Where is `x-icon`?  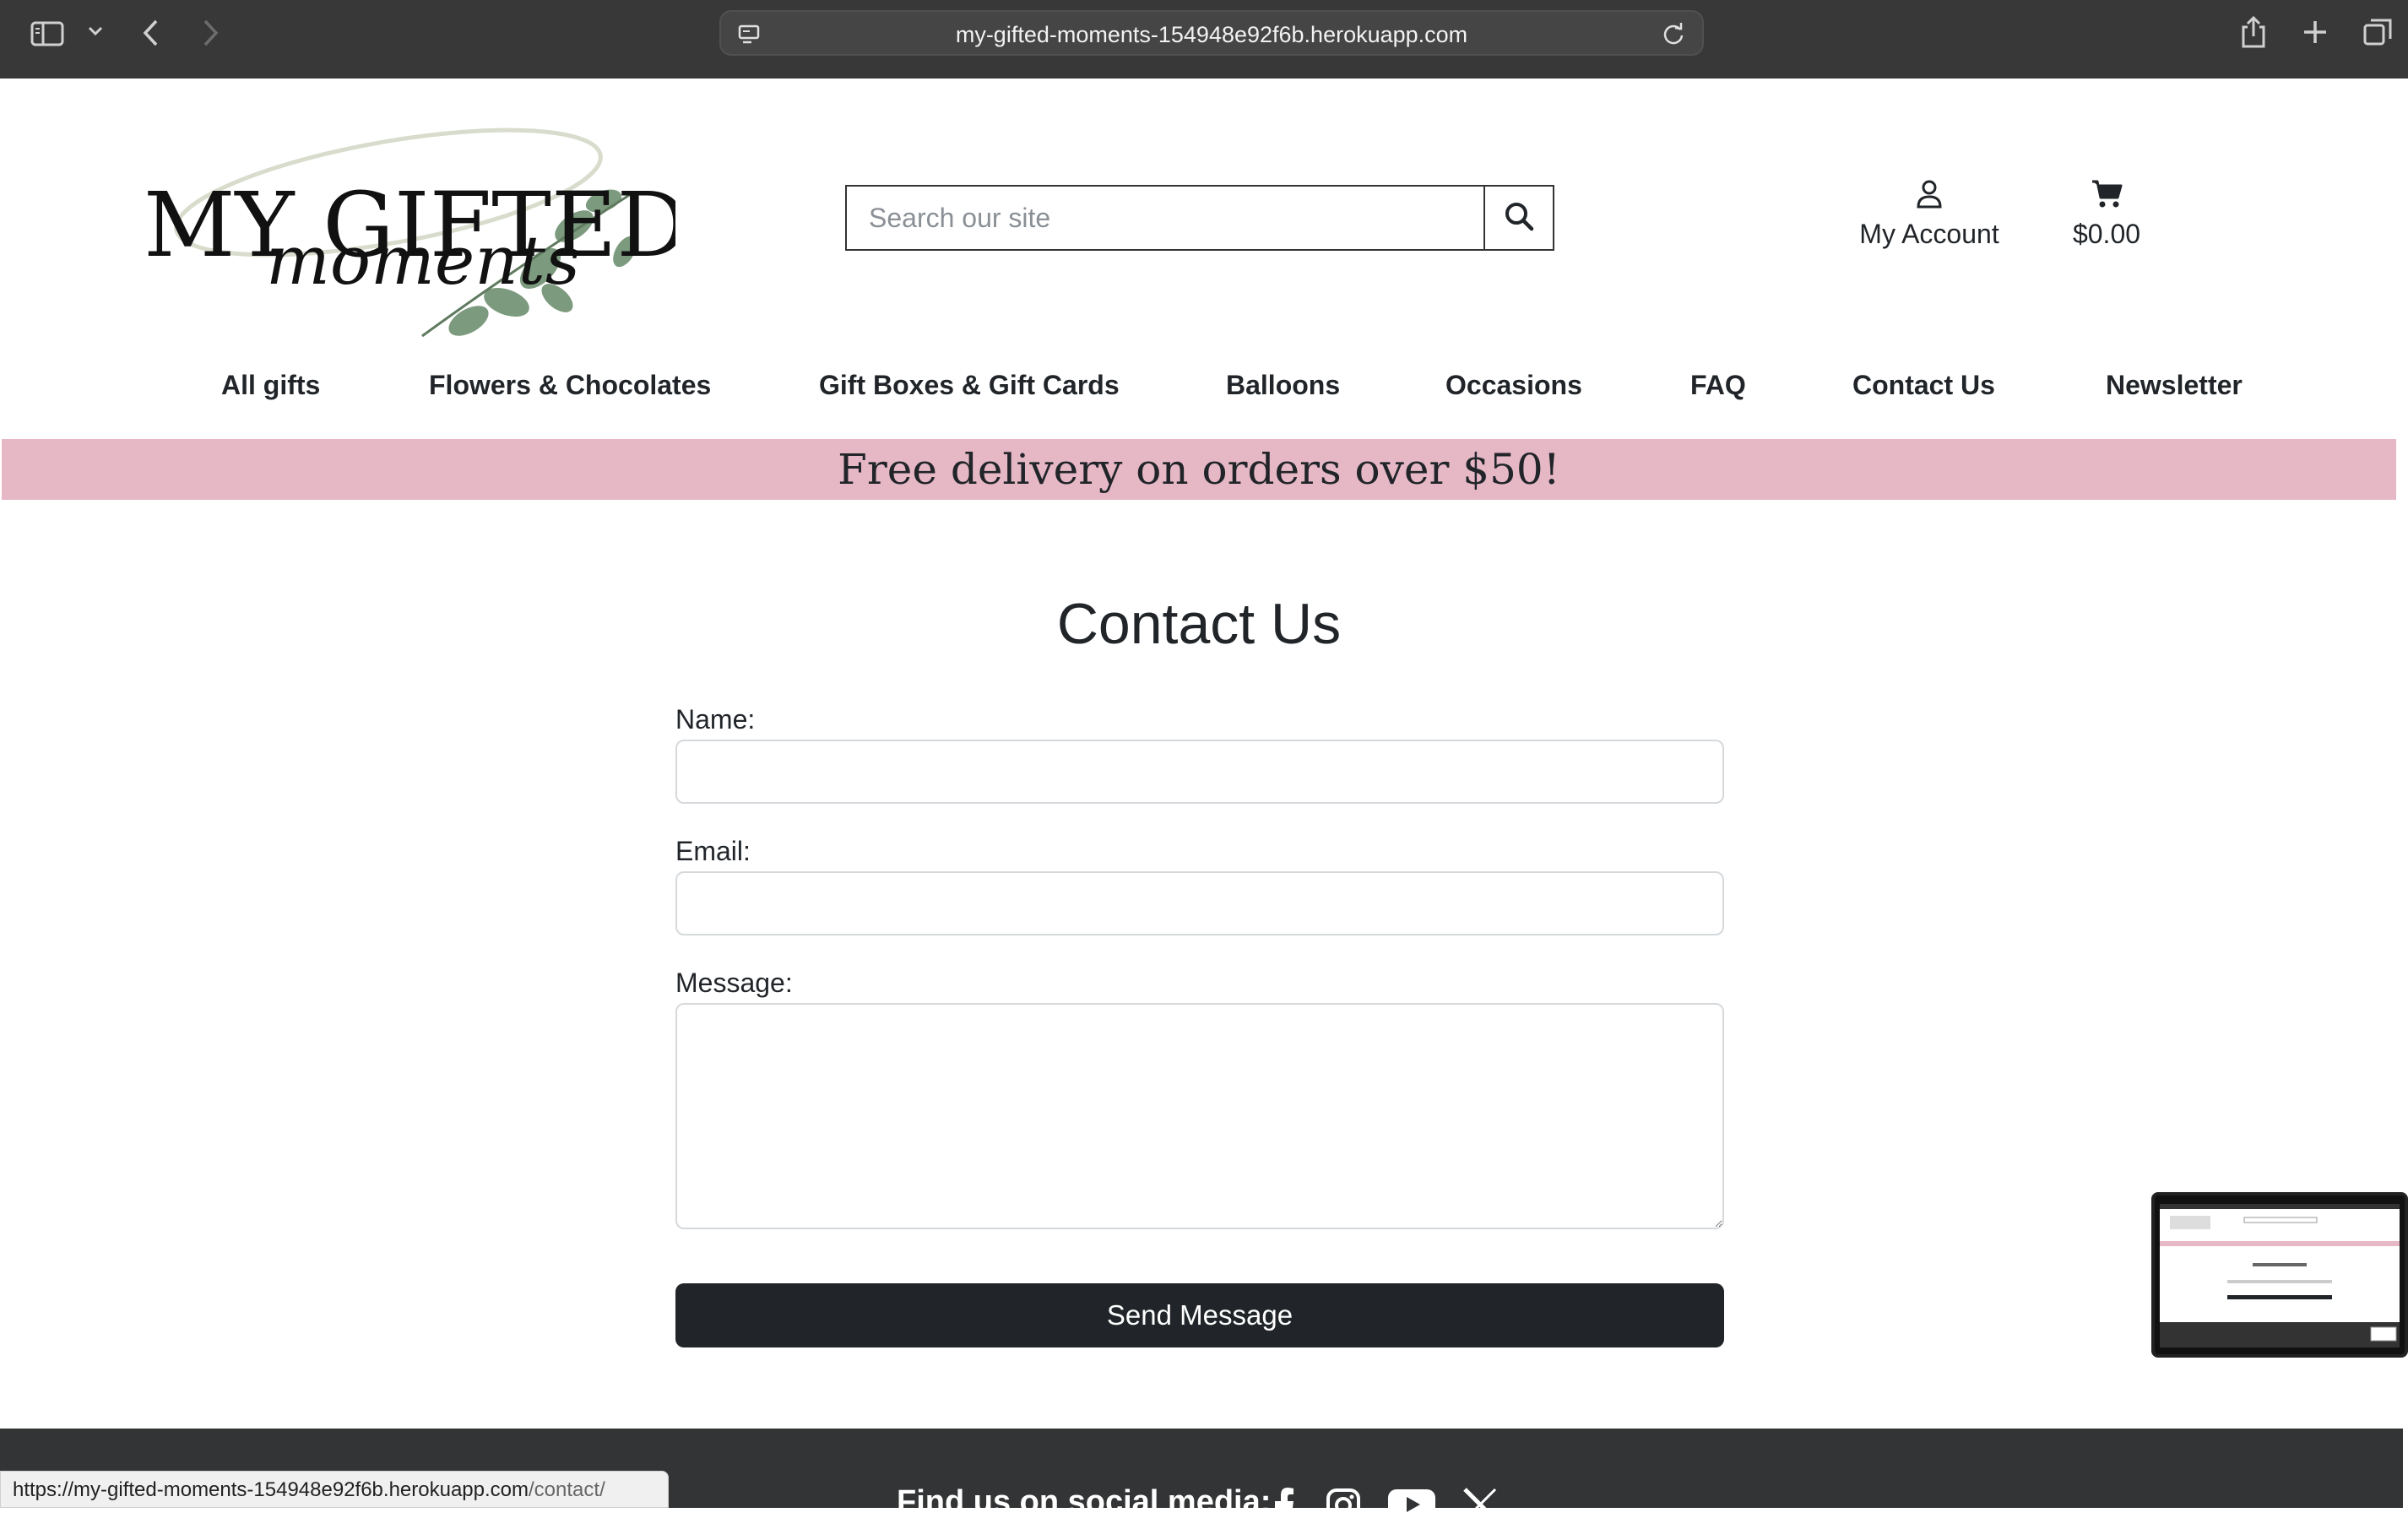
x-icon is located at coordinates (1480, 1507).